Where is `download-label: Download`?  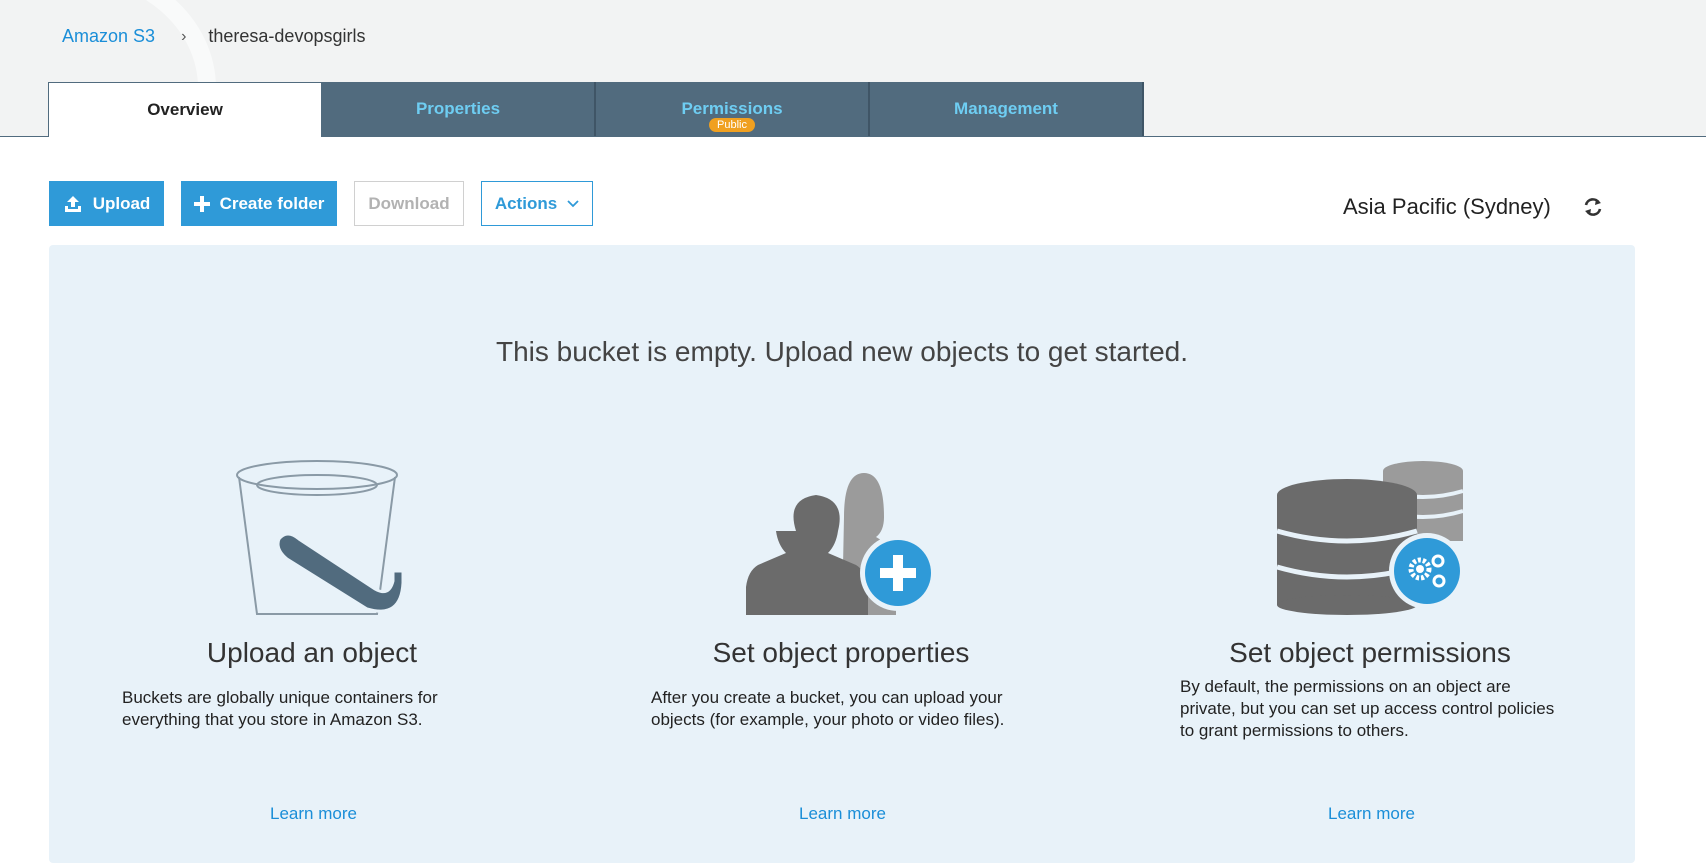 download-label: Download is located at coordinates (409, 203).